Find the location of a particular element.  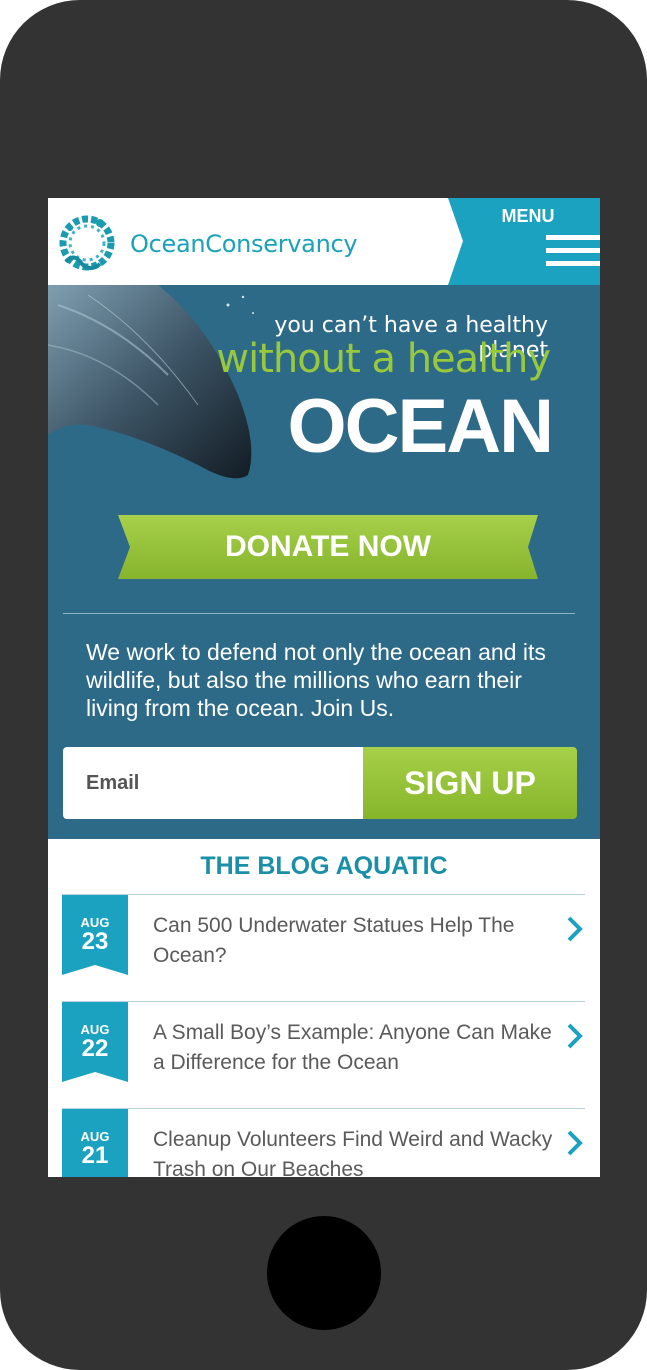

home-button is located at coordinates (324, 1273).